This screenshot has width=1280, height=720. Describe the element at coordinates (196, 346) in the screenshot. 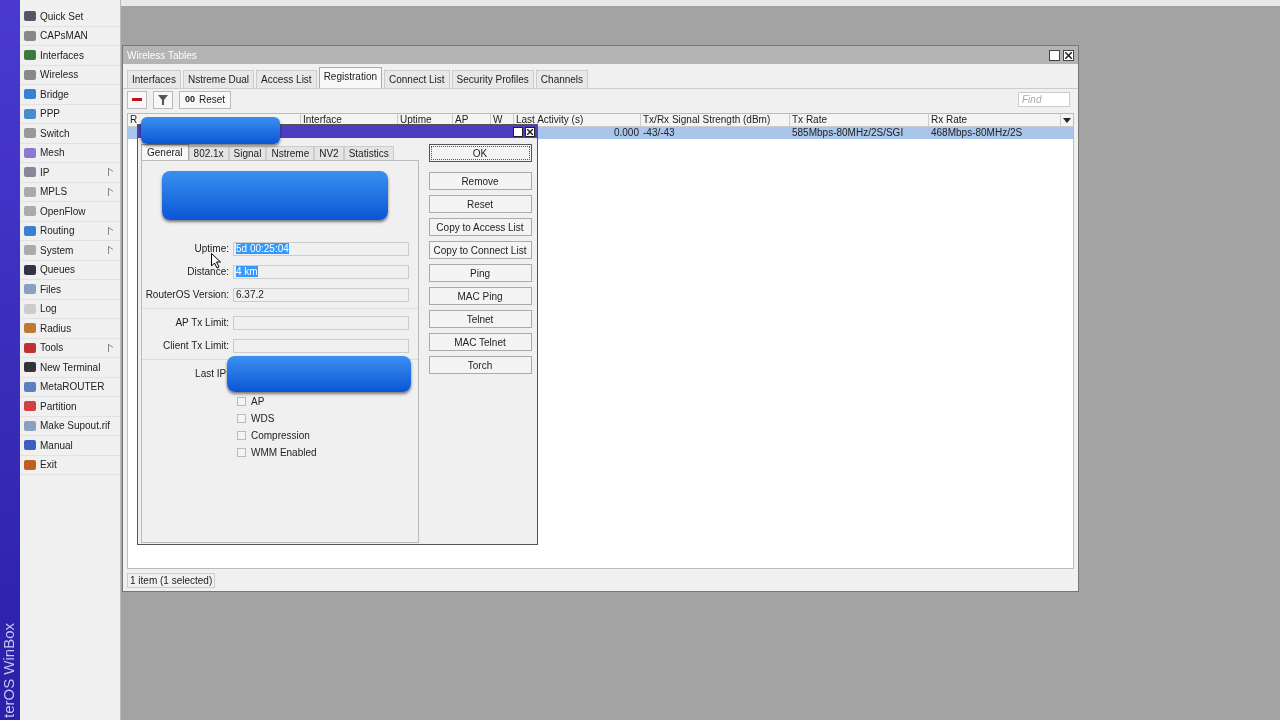

I see `field-label: Client Tx Limit:` at that location.